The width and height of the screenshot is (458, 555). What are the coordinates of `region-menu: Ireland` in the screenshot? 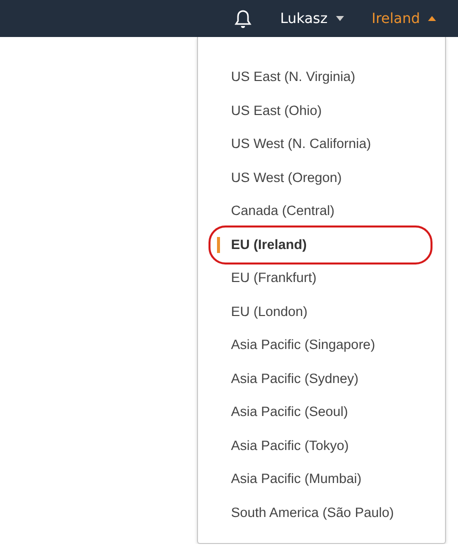 It's located at (404, 18).